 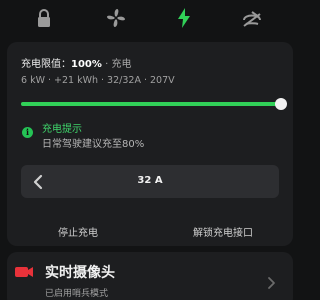 I want to click on slider-thumb, so click(x=281, y=104).